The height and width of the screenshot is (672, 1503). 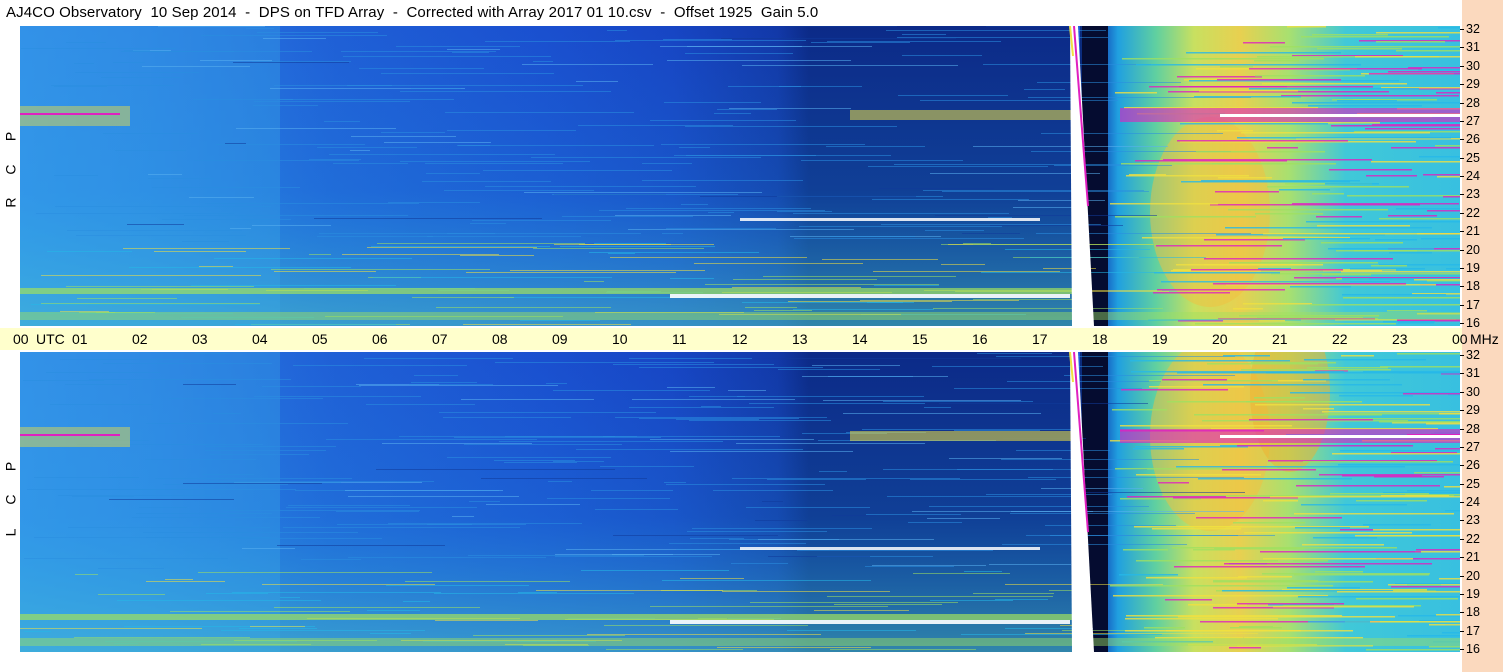 What do you see at coordinates (150, 502) in the screenshot?
I see `early-hours-glow` at bounding box center [150, 502].